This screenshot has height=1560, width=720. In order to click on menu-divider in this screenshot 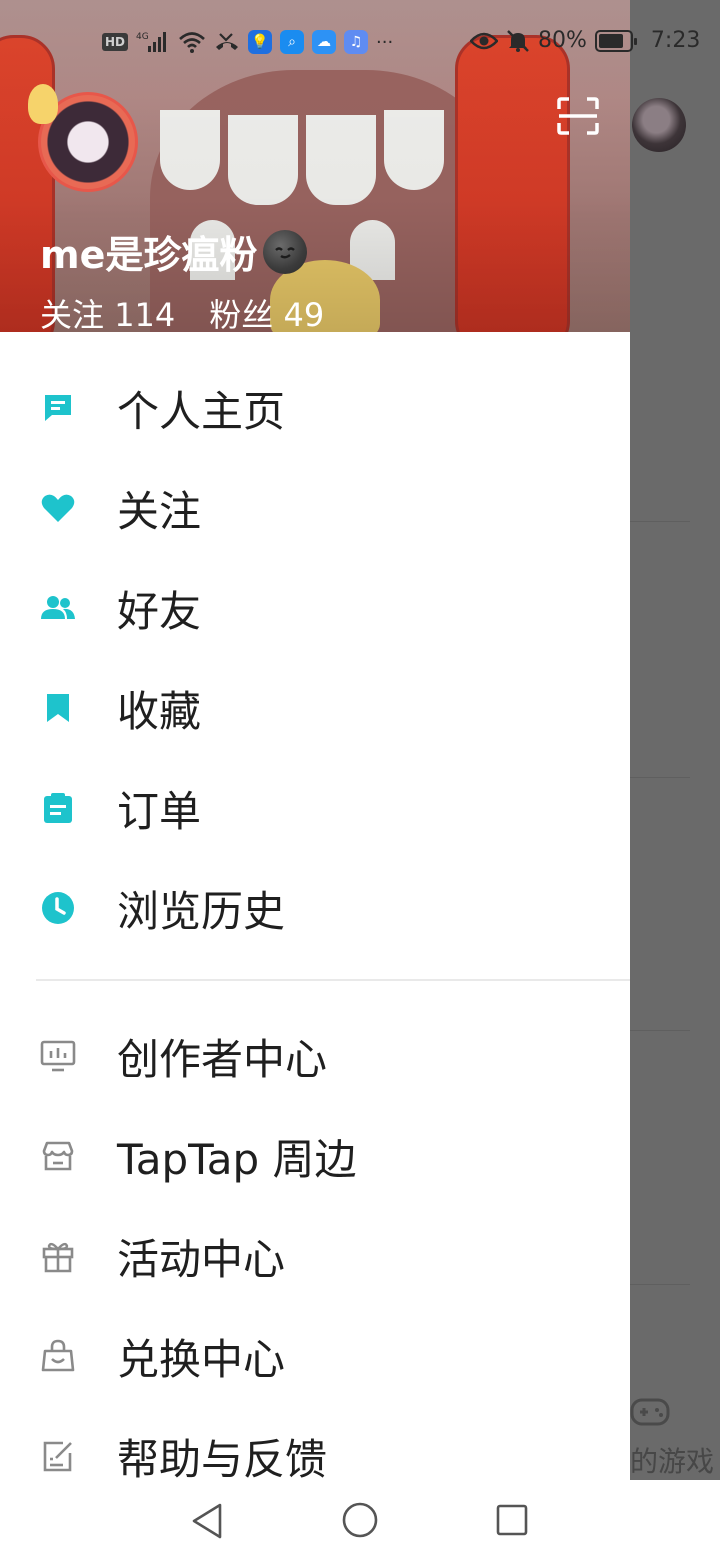, I will do `click(333, 980)`.